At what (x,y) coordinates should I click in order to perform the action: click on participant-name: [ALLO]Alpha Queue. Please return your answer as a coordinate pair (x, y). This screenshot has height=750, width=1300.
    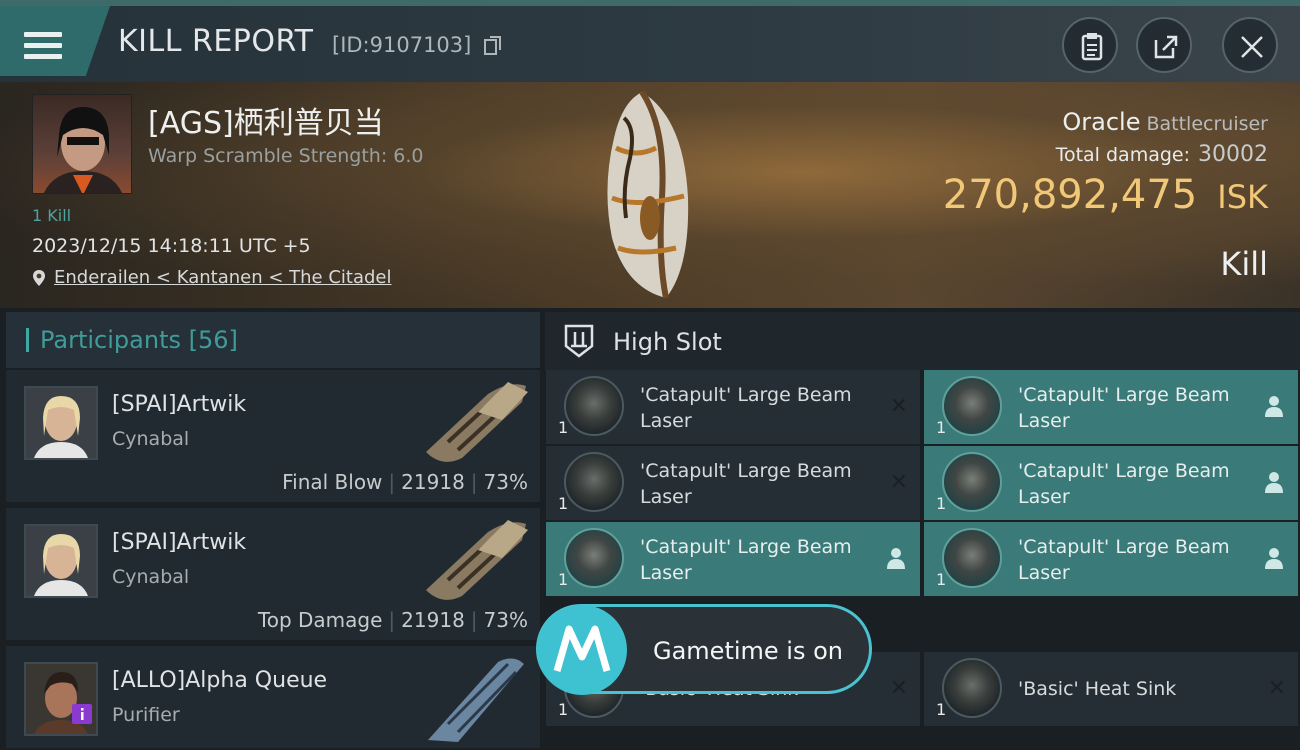
    Looking at the image, I should click on (220, 680).